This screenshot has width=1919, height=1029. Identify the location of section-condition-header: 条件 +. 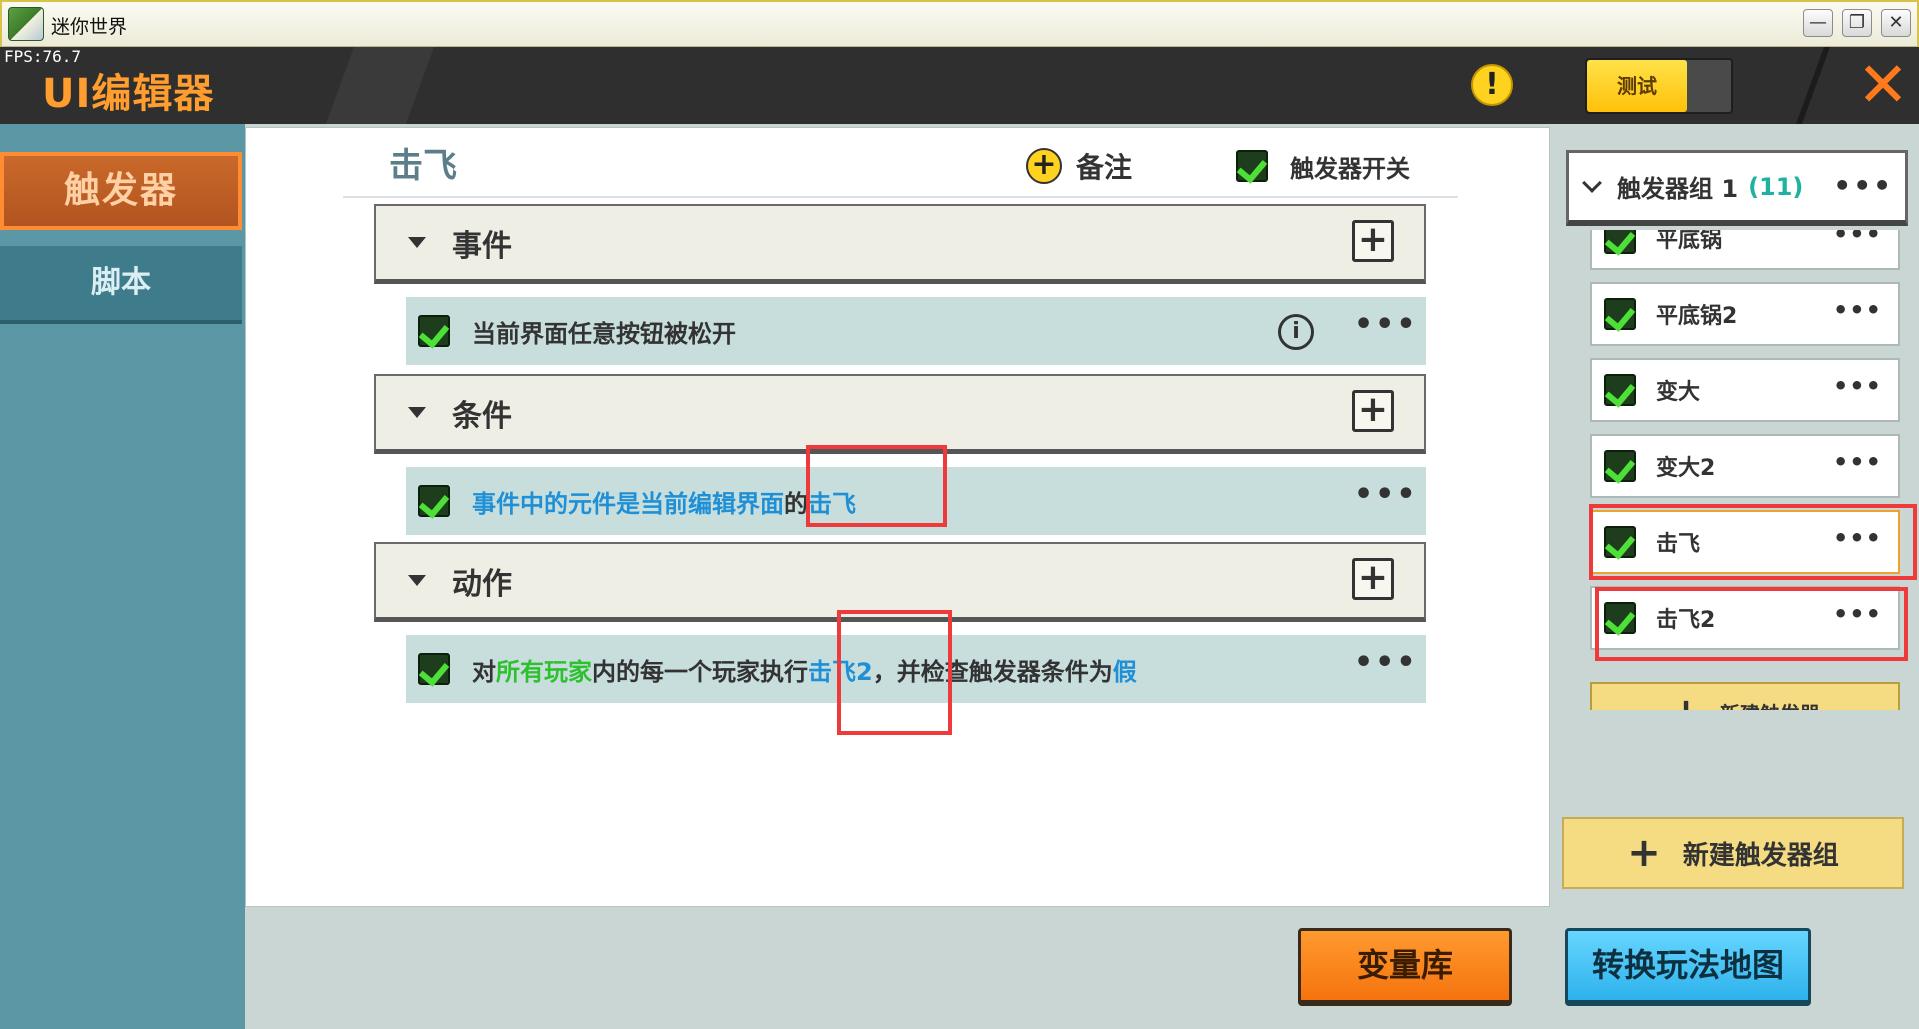
(900, 414).